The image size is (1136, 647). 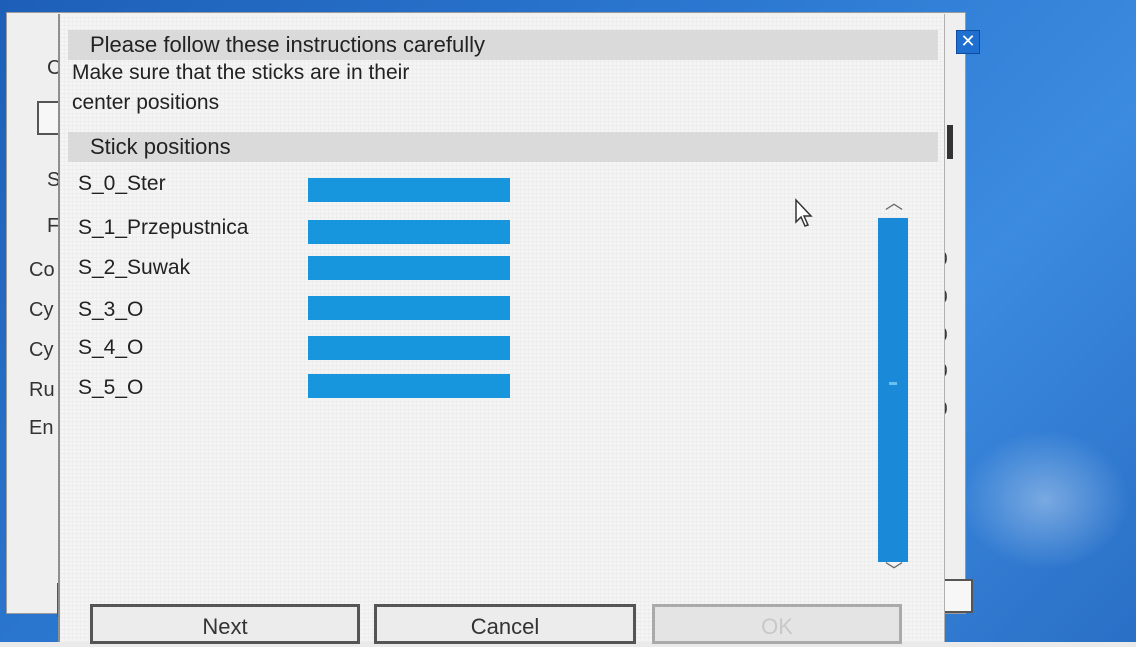 I want to click on stick-positions-header: Stick positions, so click(x=503, y=147).